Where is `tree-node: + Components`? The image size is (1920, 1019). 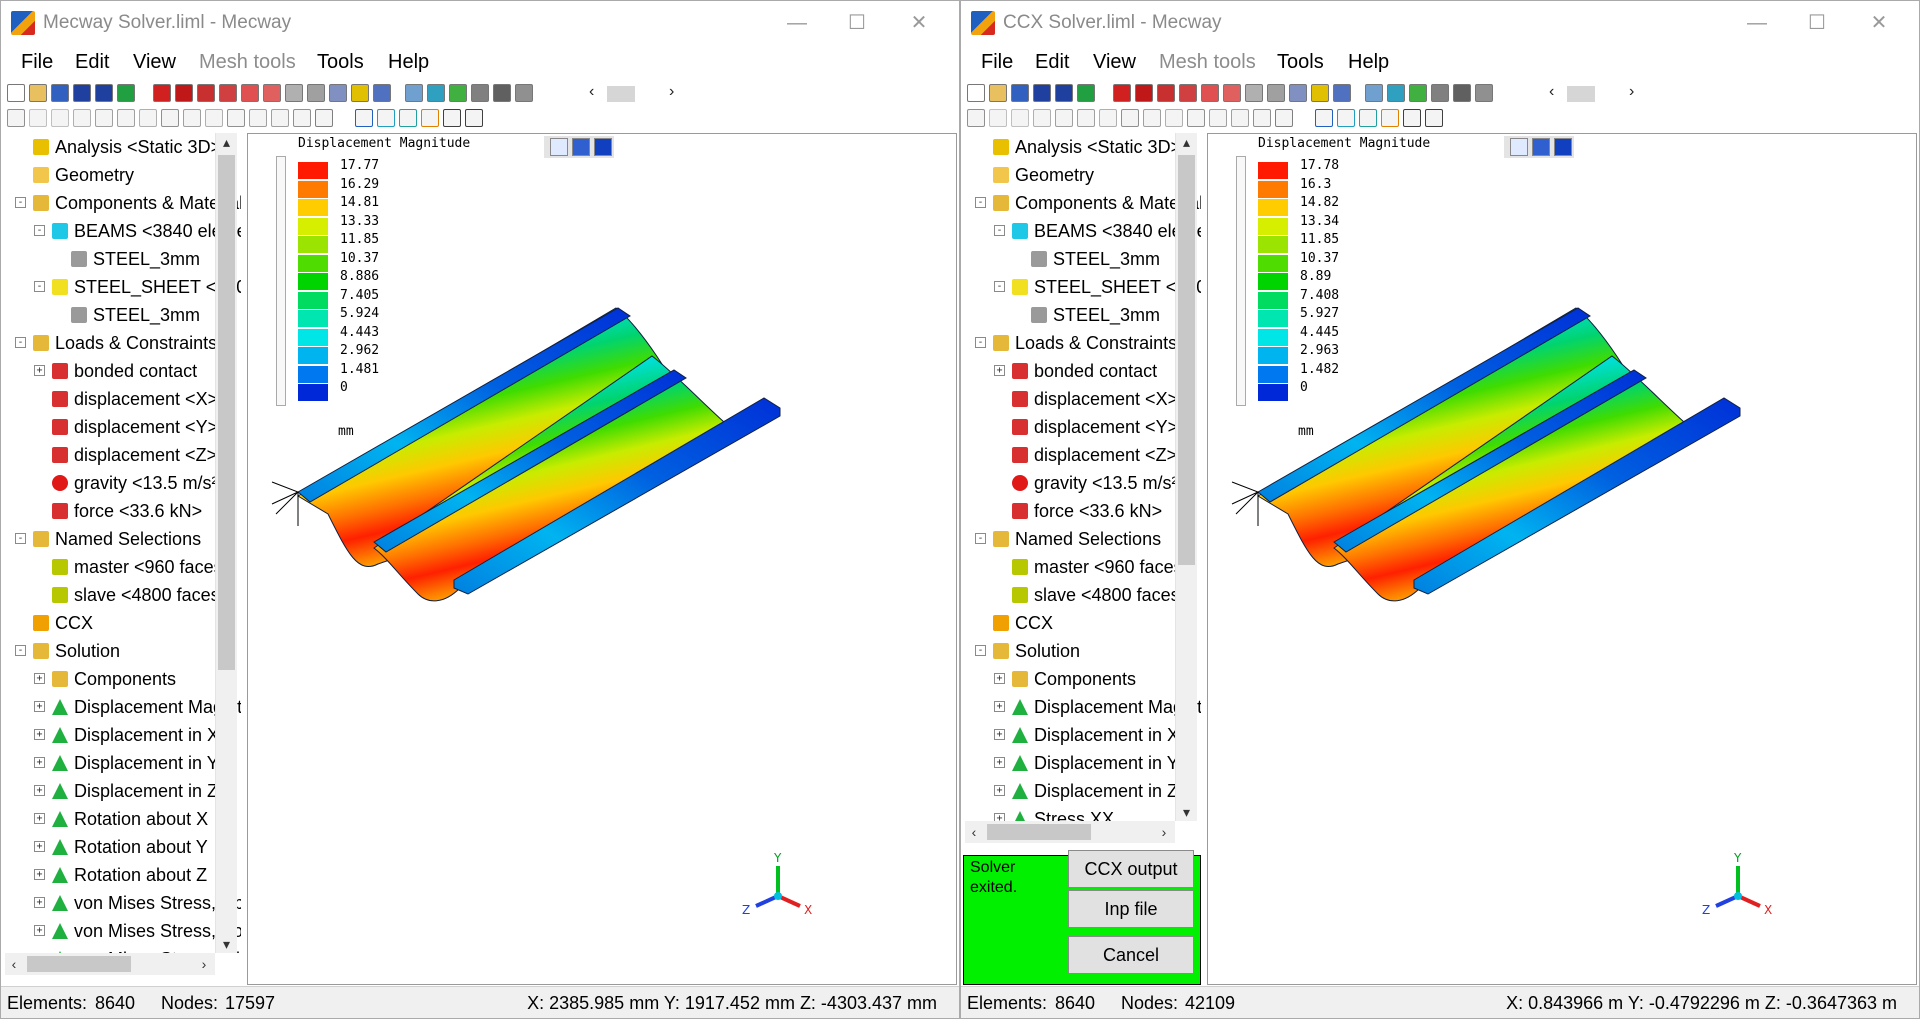 tree-node: + Components is located at coordinates (123, 679).